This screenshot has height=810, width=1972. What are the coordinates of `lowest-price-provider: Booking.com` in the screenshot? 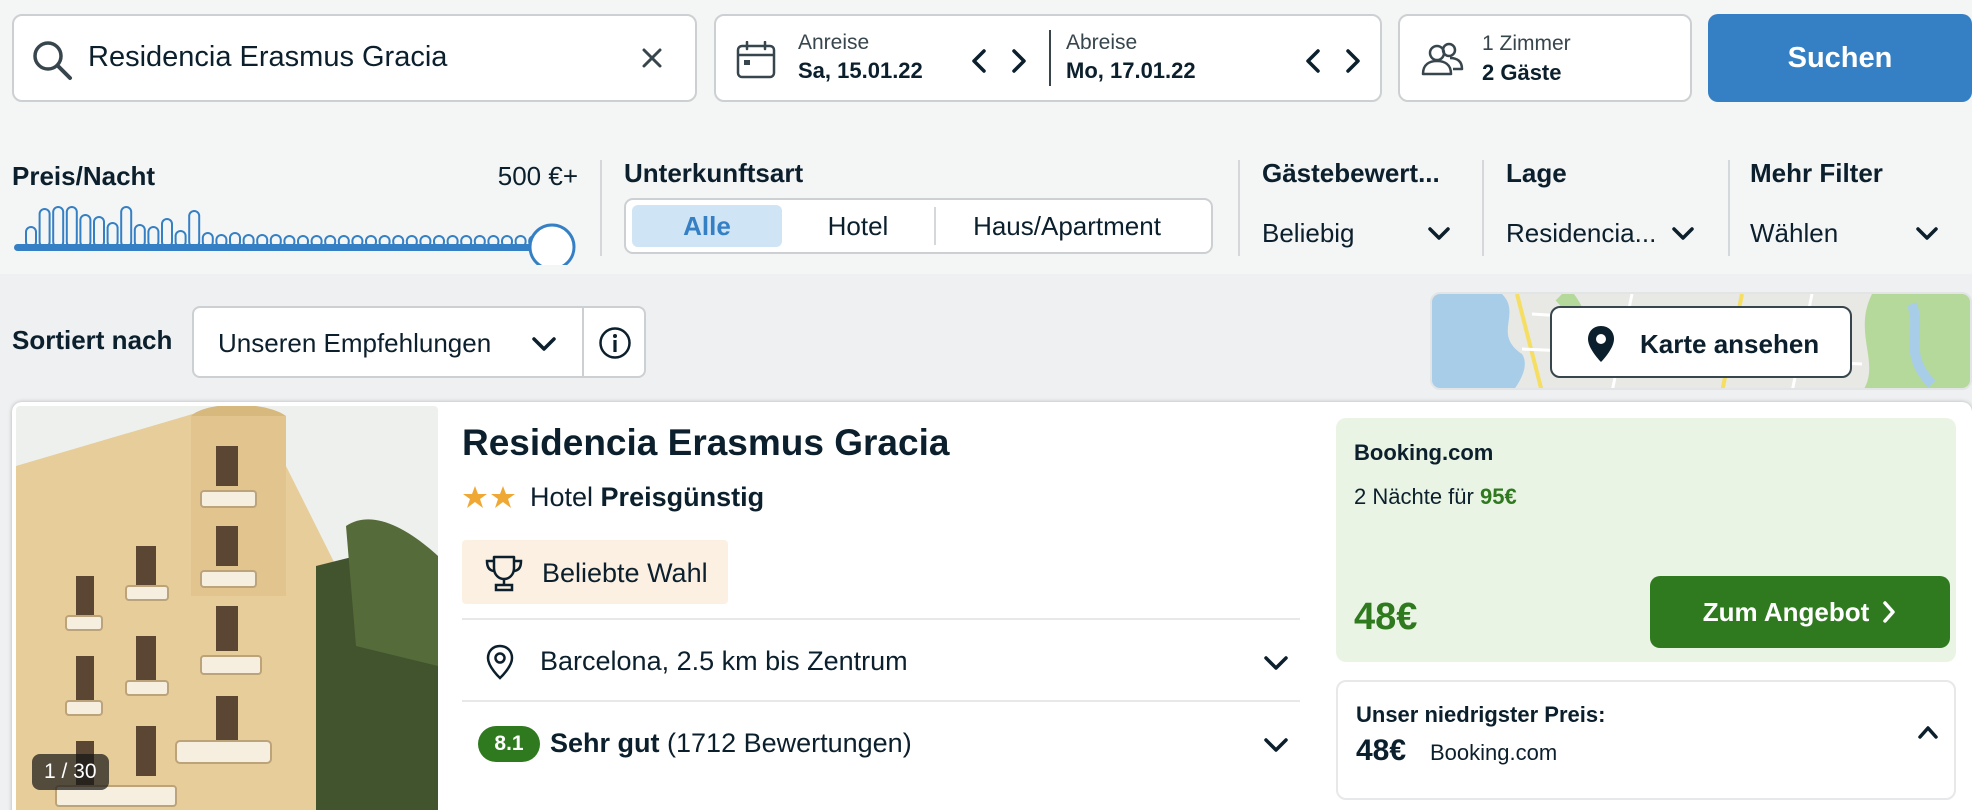 It's located at (1494, 752).